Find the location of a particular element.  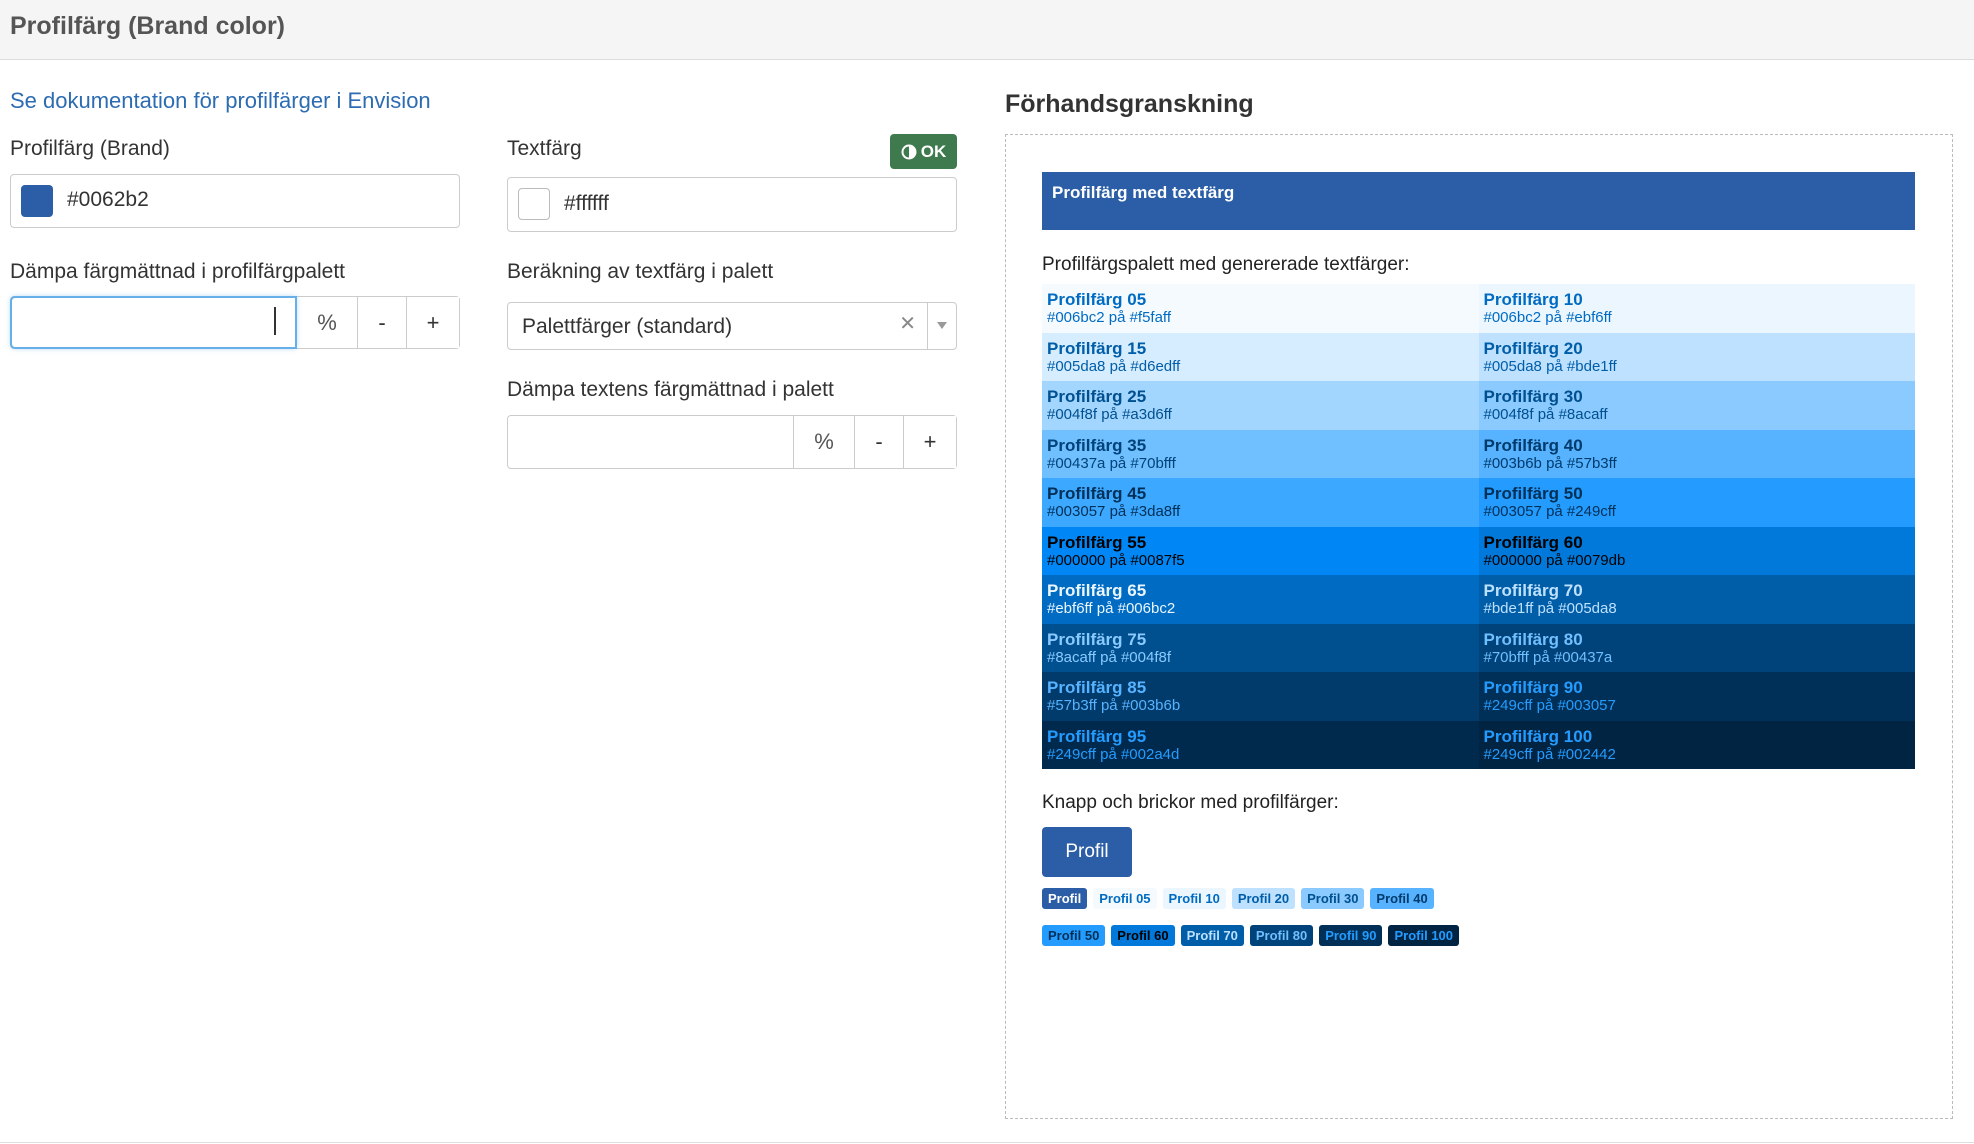

palette-swatch-colors: #000000 på #0087f5 is located at coordinates (1116, 560).